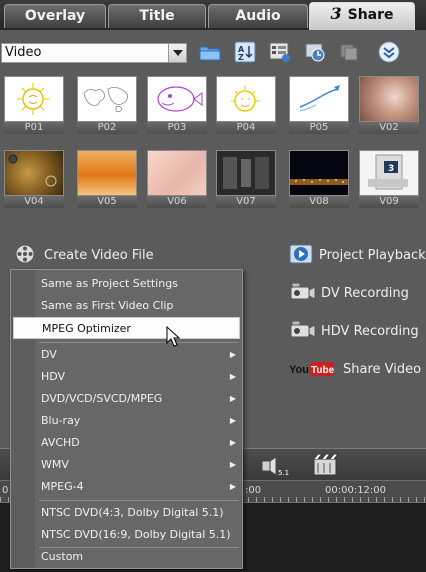 This screenshot has height=572, width=426. I want to click on tab-audio: Audio, so click(258, 16).